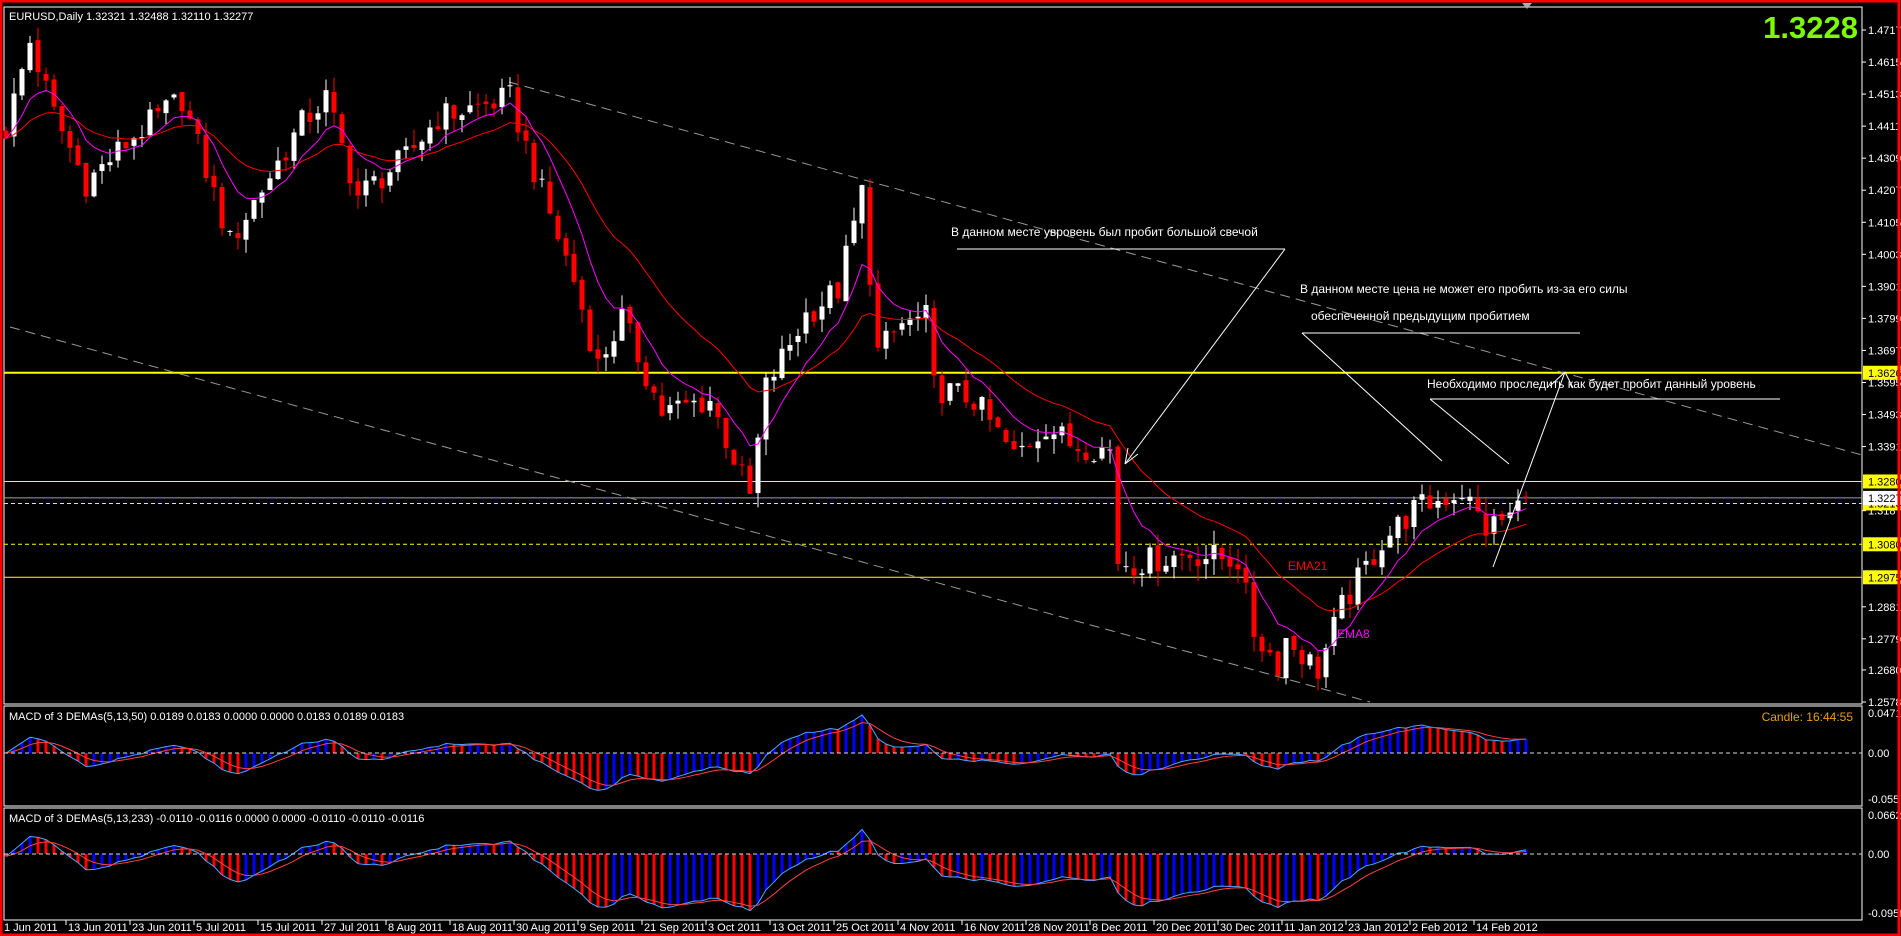  What do you see at coordinates (1884, 482) in the screenshot?
I see `level-price-label: 1.32800` at bounding box center [1884, 482].